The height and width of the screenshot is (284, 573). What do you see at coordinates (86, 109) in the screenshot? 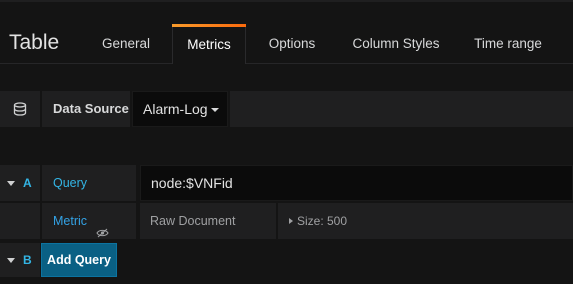
I see `datasource-label: Data Source` at bounding box center [86, 109].